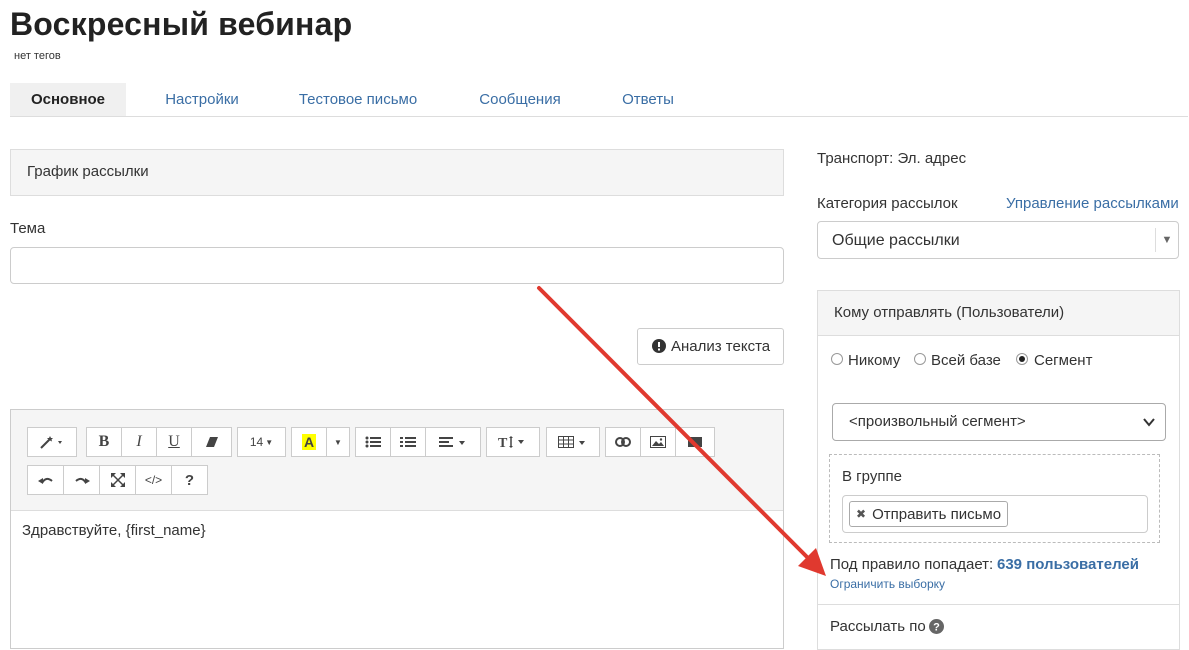 The image size is (1189, 650). What do you see at coordinates (358, 99) in the screenshot?
I see `tab-test-letter: Тестовое письмо` at bounding box center [358, 99].